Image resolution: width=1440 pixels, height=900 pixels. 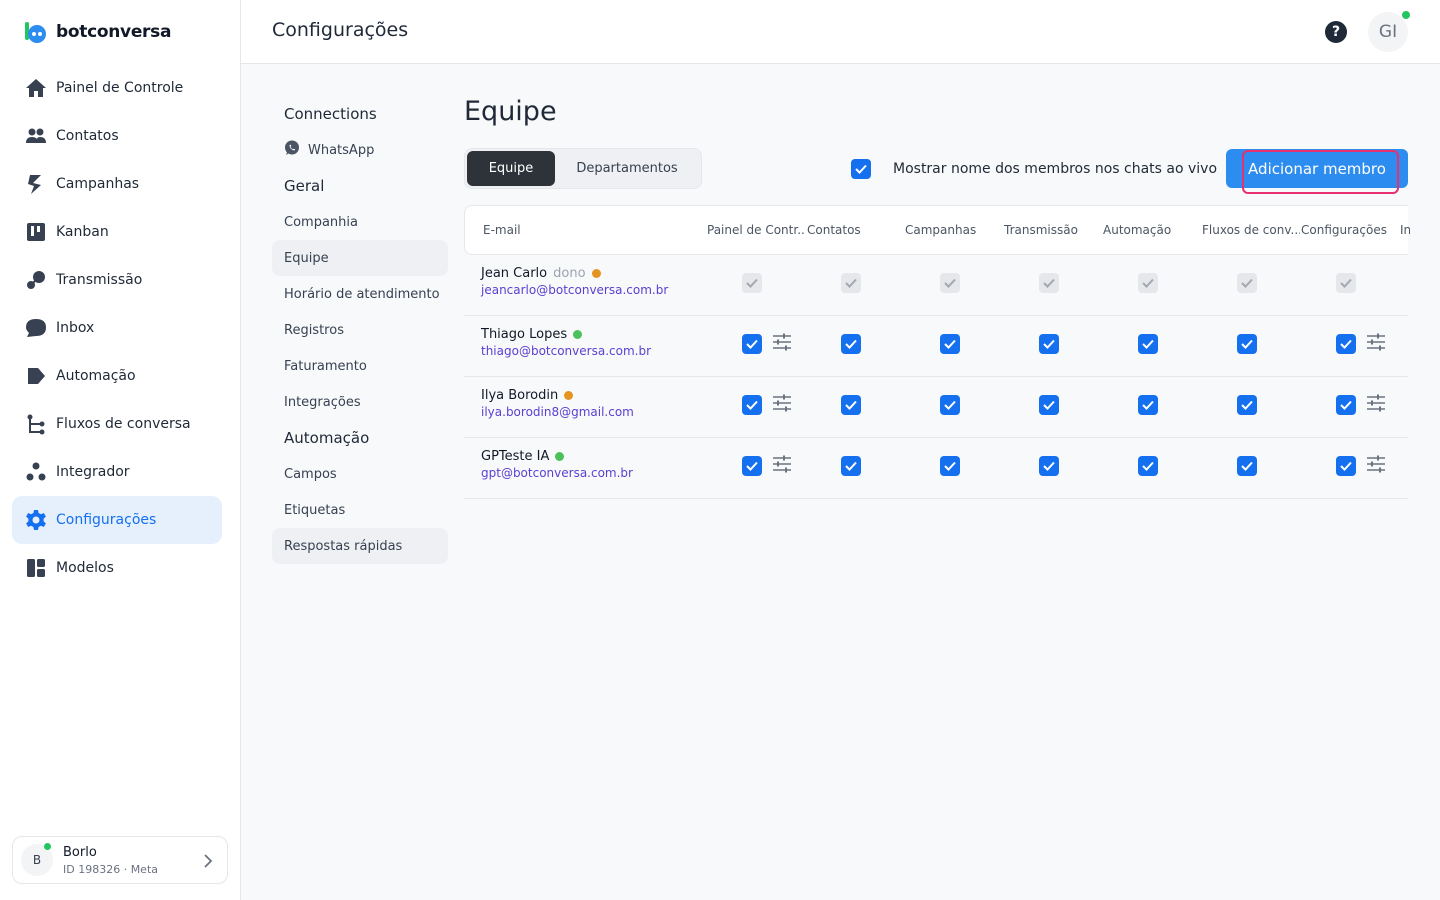 I want to click on settings-item-faturamento: Faturamento, so click(x=360, y=366).